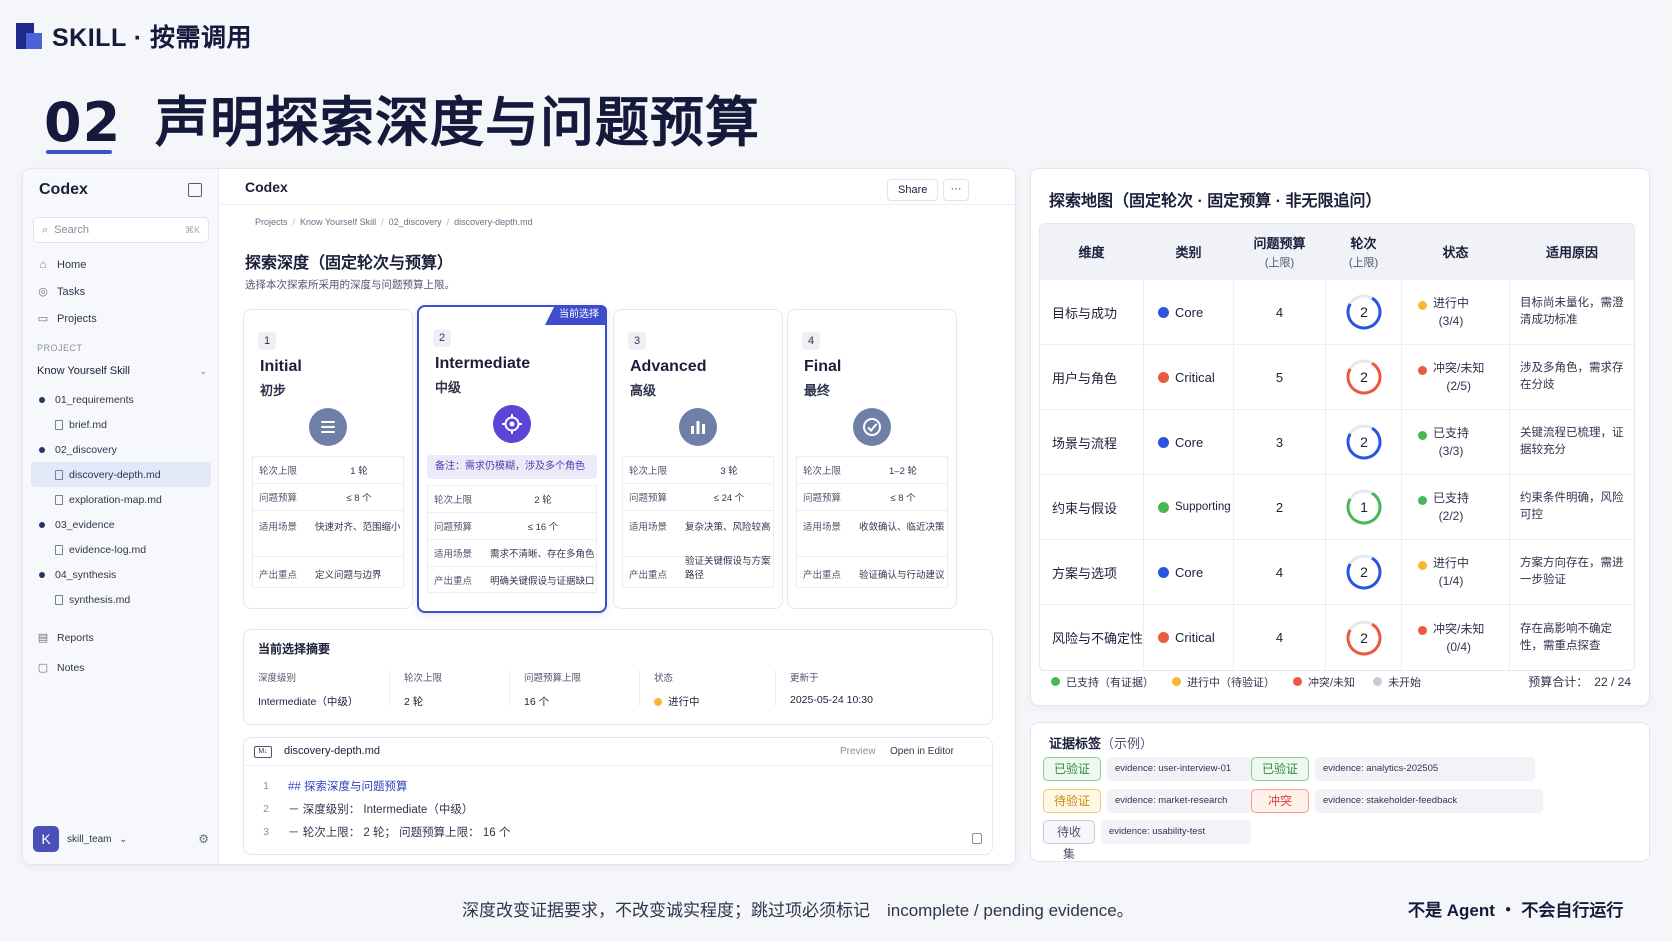 The height and width of the screenshot is (941, 1672). What do you see at coordinates (1459, 386) in the screenshot?
I see `status-progress: (2/5)` at bounding box center [1459, 386].